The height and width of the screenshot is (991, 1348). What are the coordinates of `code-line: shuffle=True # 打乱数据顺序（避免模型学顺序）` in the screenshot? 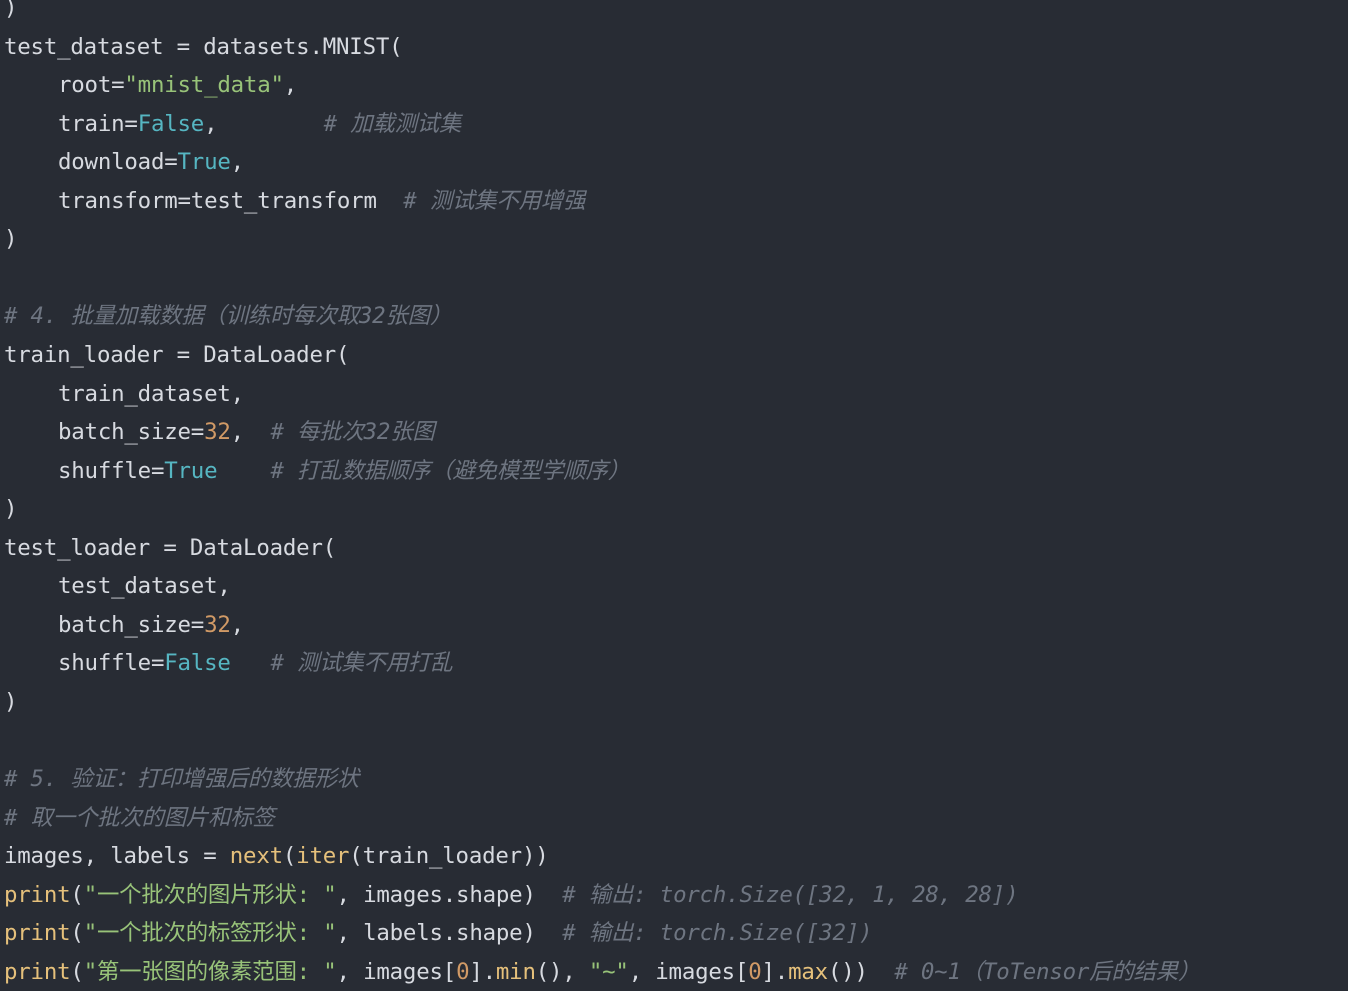 It's located at (317, 471).